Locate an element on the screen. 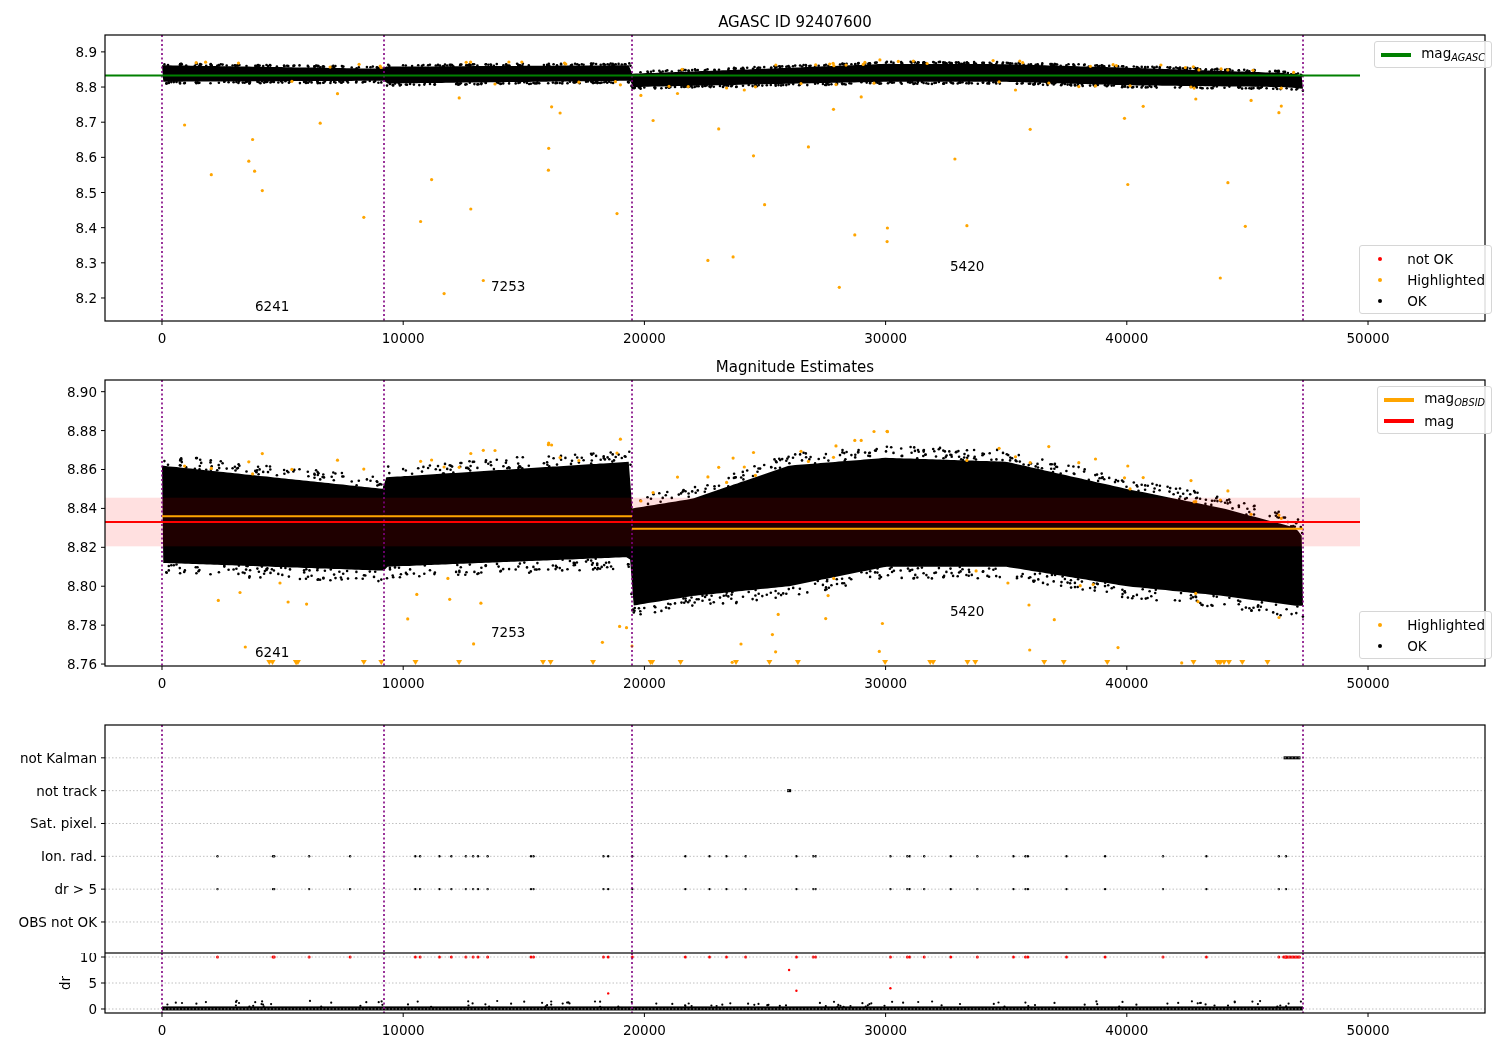  tick-label: OBS not OK is located at coordinates (57, 922).